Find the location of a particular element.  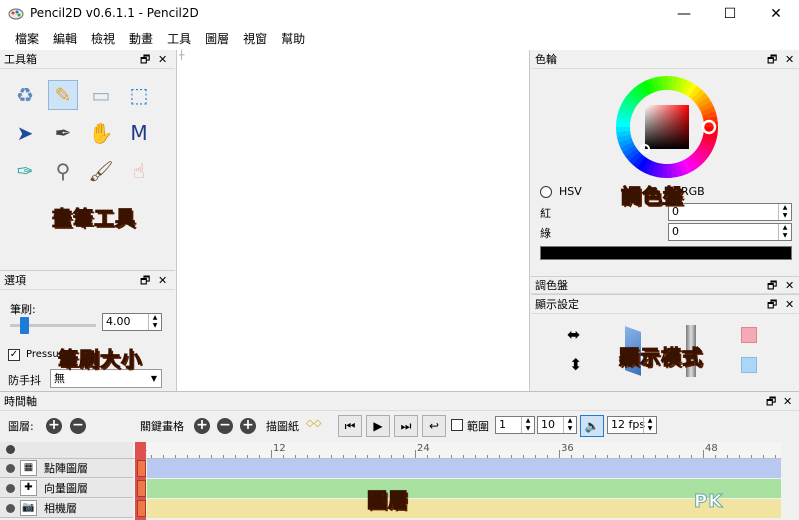

bitmap-layer-icon: ▦ is located at coordinates (28, 468).